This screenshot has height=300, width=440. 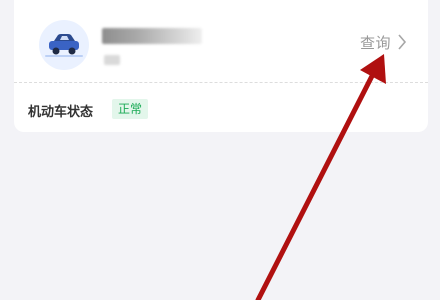 I want to click on status-badge: 正常, so click(x=130, y=109).